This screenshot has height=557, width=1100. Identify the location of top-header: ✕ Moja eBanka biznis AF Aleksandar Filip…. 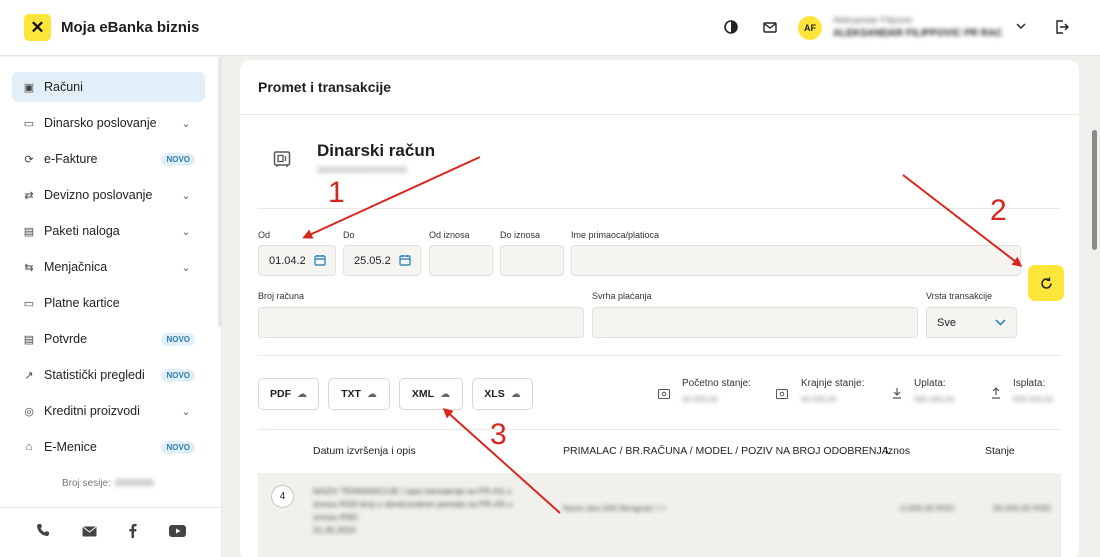
(550, 28).